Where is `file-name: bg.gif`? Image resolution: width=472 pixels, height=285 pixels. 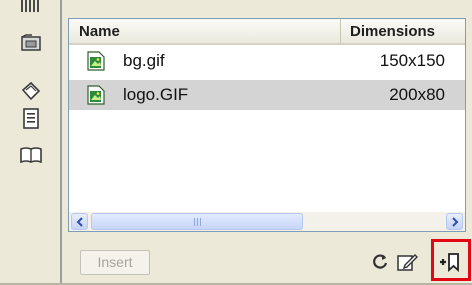
file-name: bg.gif is located at coordinates (144, 60).